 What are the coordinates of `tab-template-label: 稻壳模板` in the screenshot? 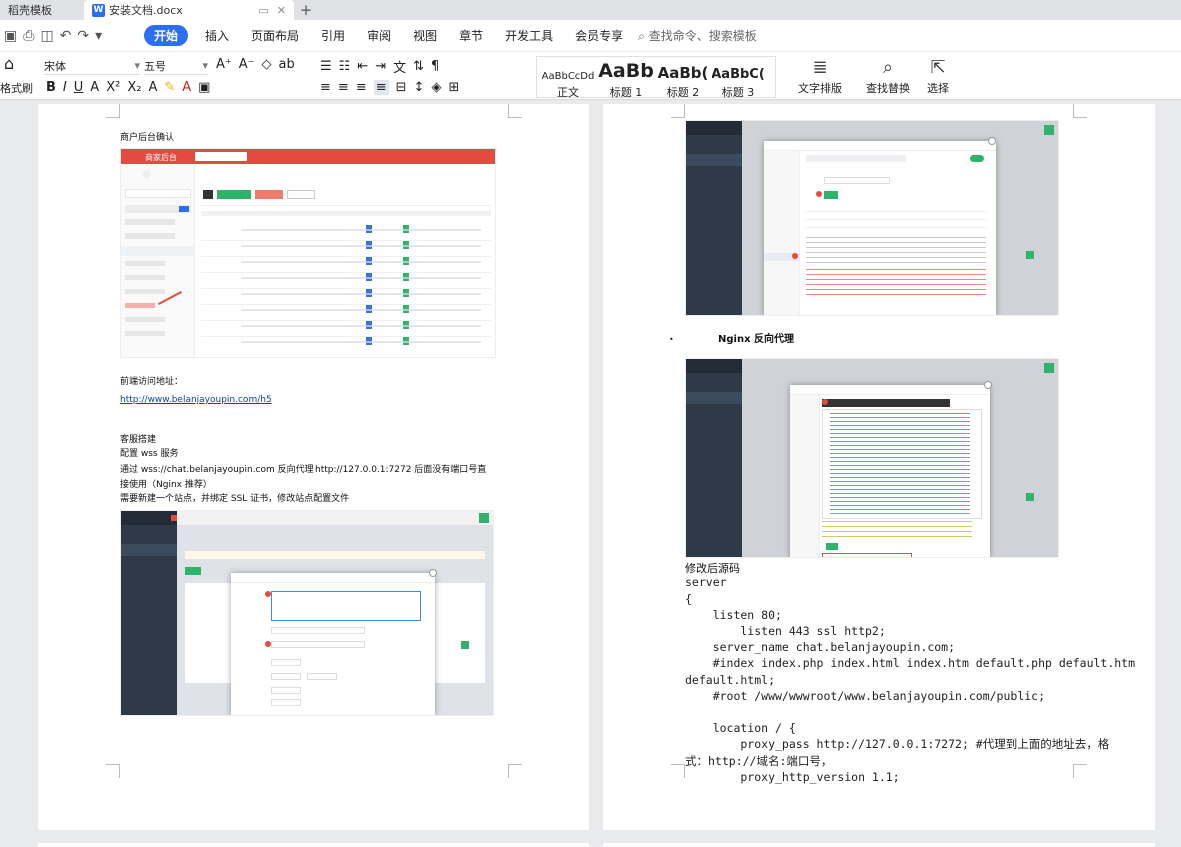 It's located at (30, 10).